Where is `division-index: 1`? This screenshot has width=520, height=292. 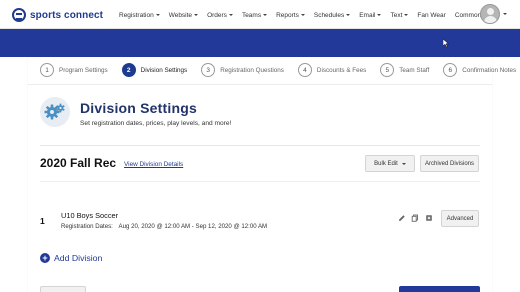 division-index: 1 is located at coordinates (42, 221).